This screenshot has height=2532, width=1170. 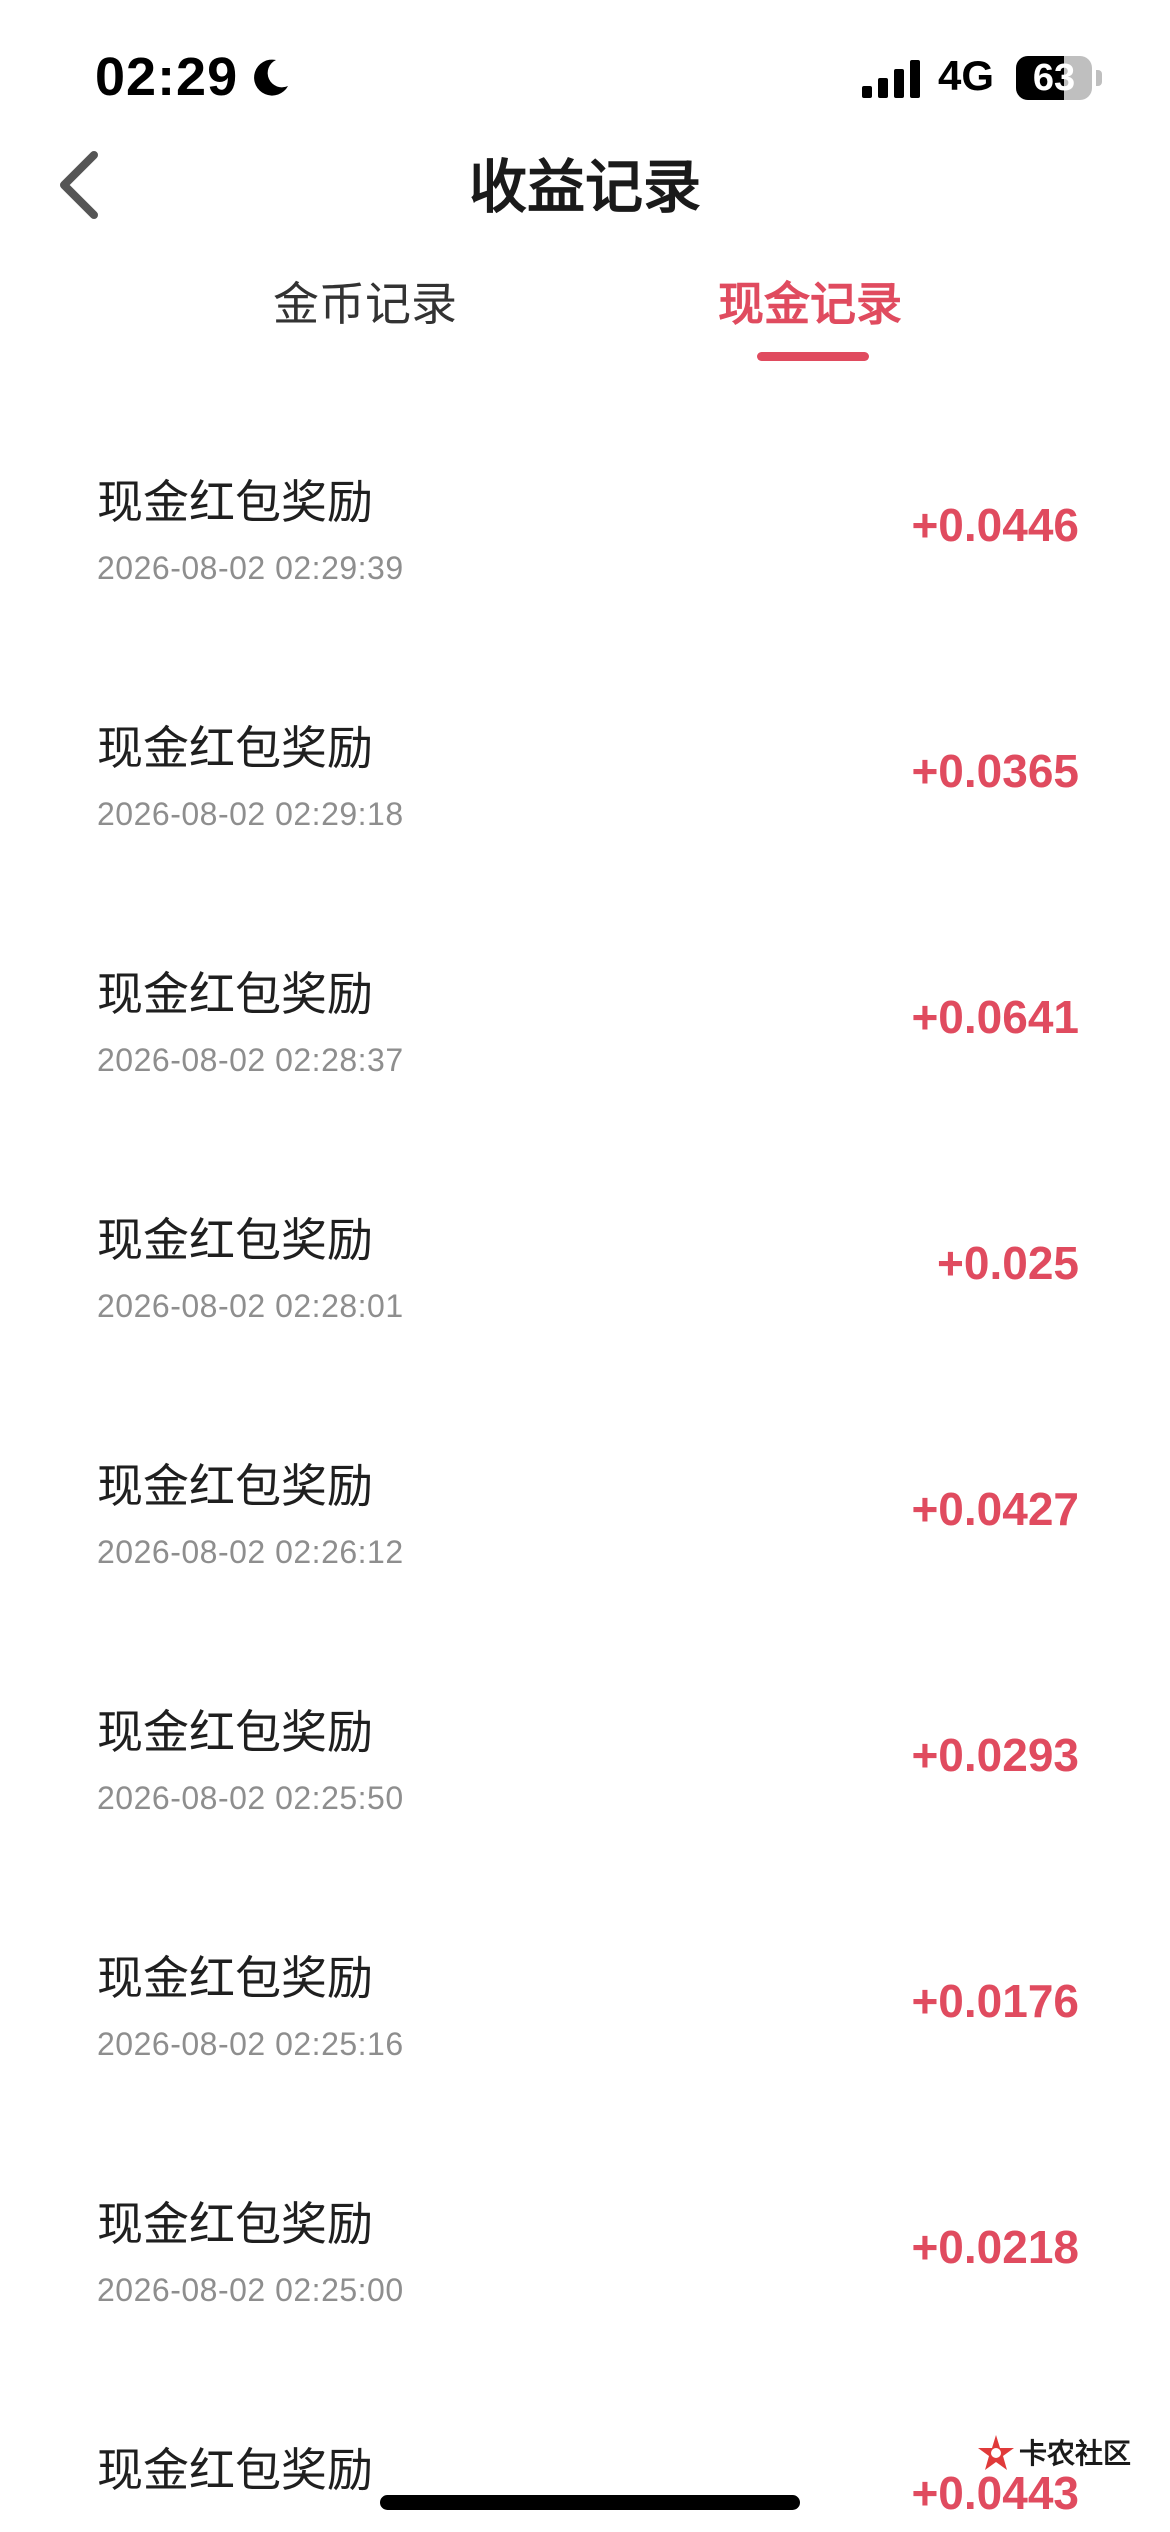 I want to click on battery-level: 63, so click(x=1054, y=78).